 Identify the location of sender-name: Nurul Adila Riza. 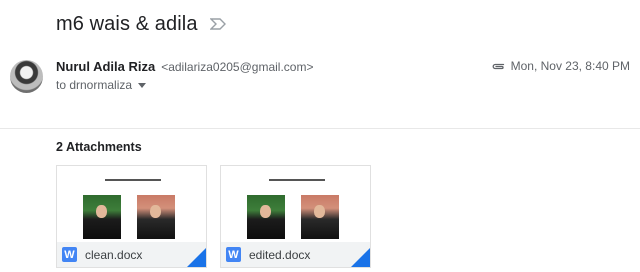
(105, 66).